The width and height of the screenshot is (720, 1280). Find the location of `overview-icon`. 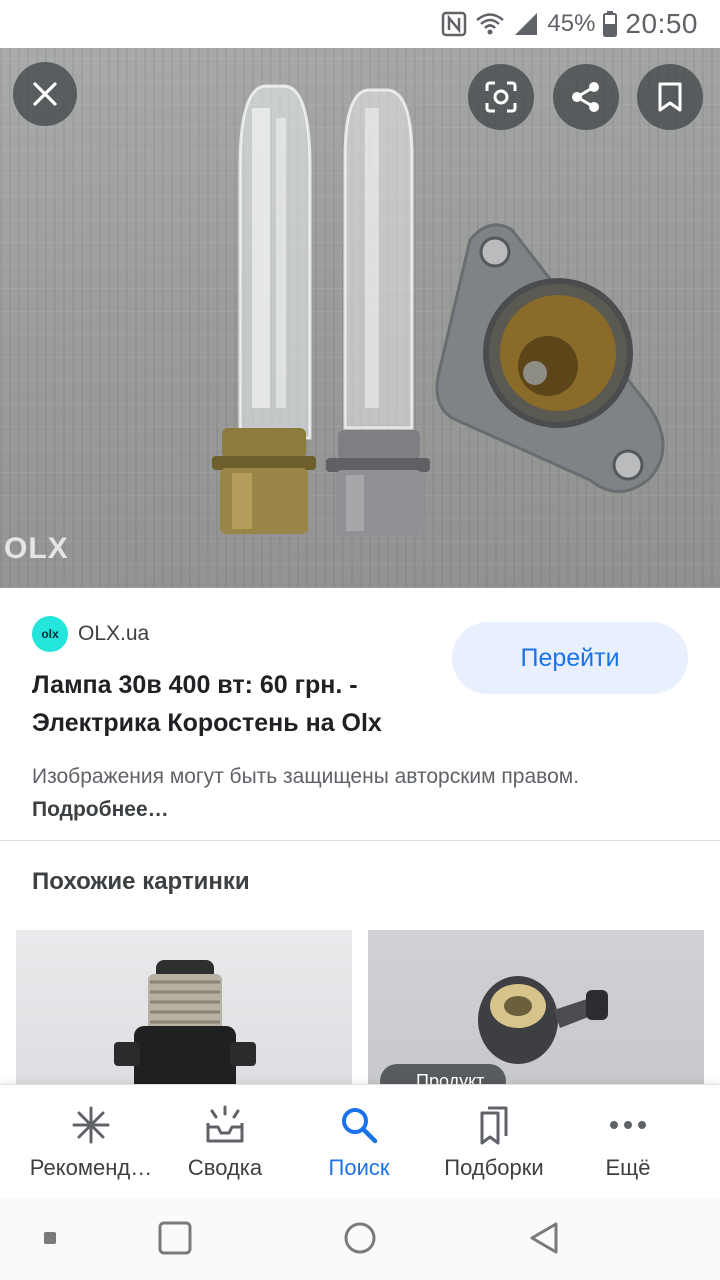

overview-icon is located at coordinates (175, 1238).